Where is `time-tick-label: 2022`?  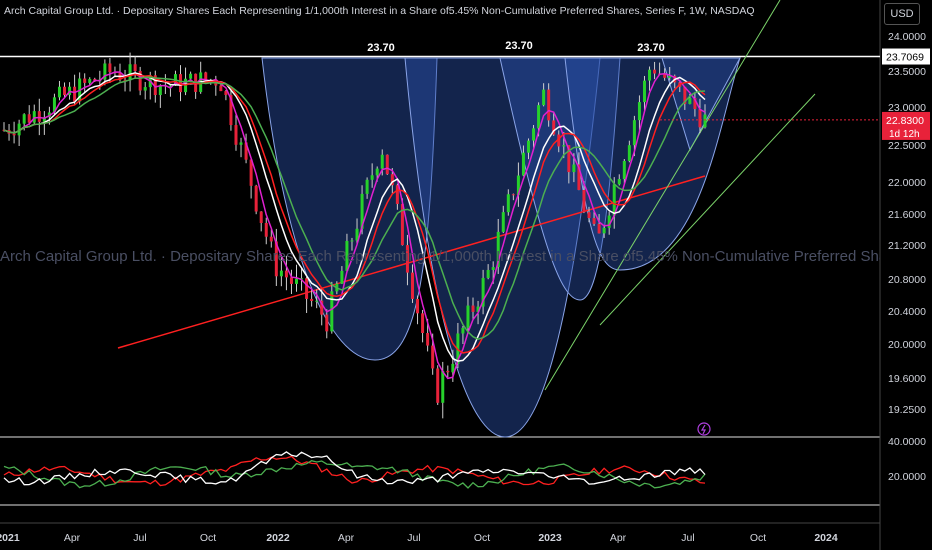
time-tick-label: 2022 is located at coordinates (278, 538).